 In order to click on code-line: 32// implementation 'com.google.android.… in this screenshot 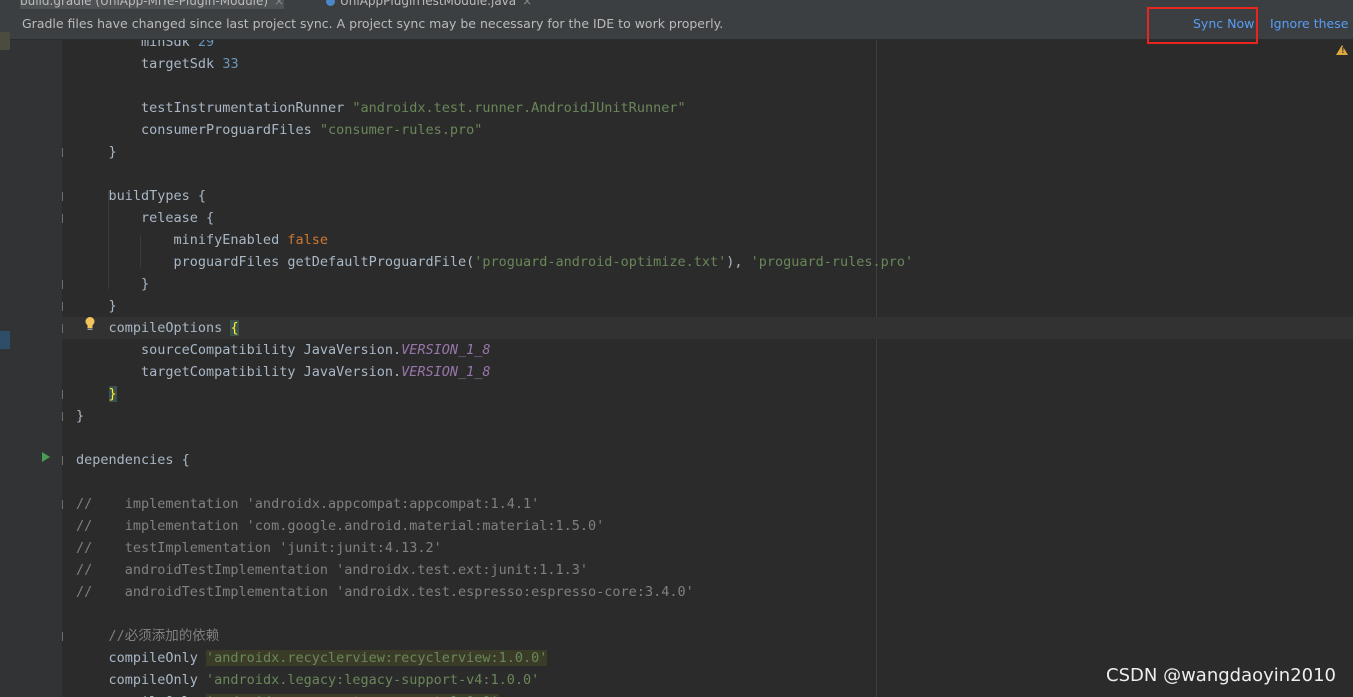, I will do `click(707, 526)`.